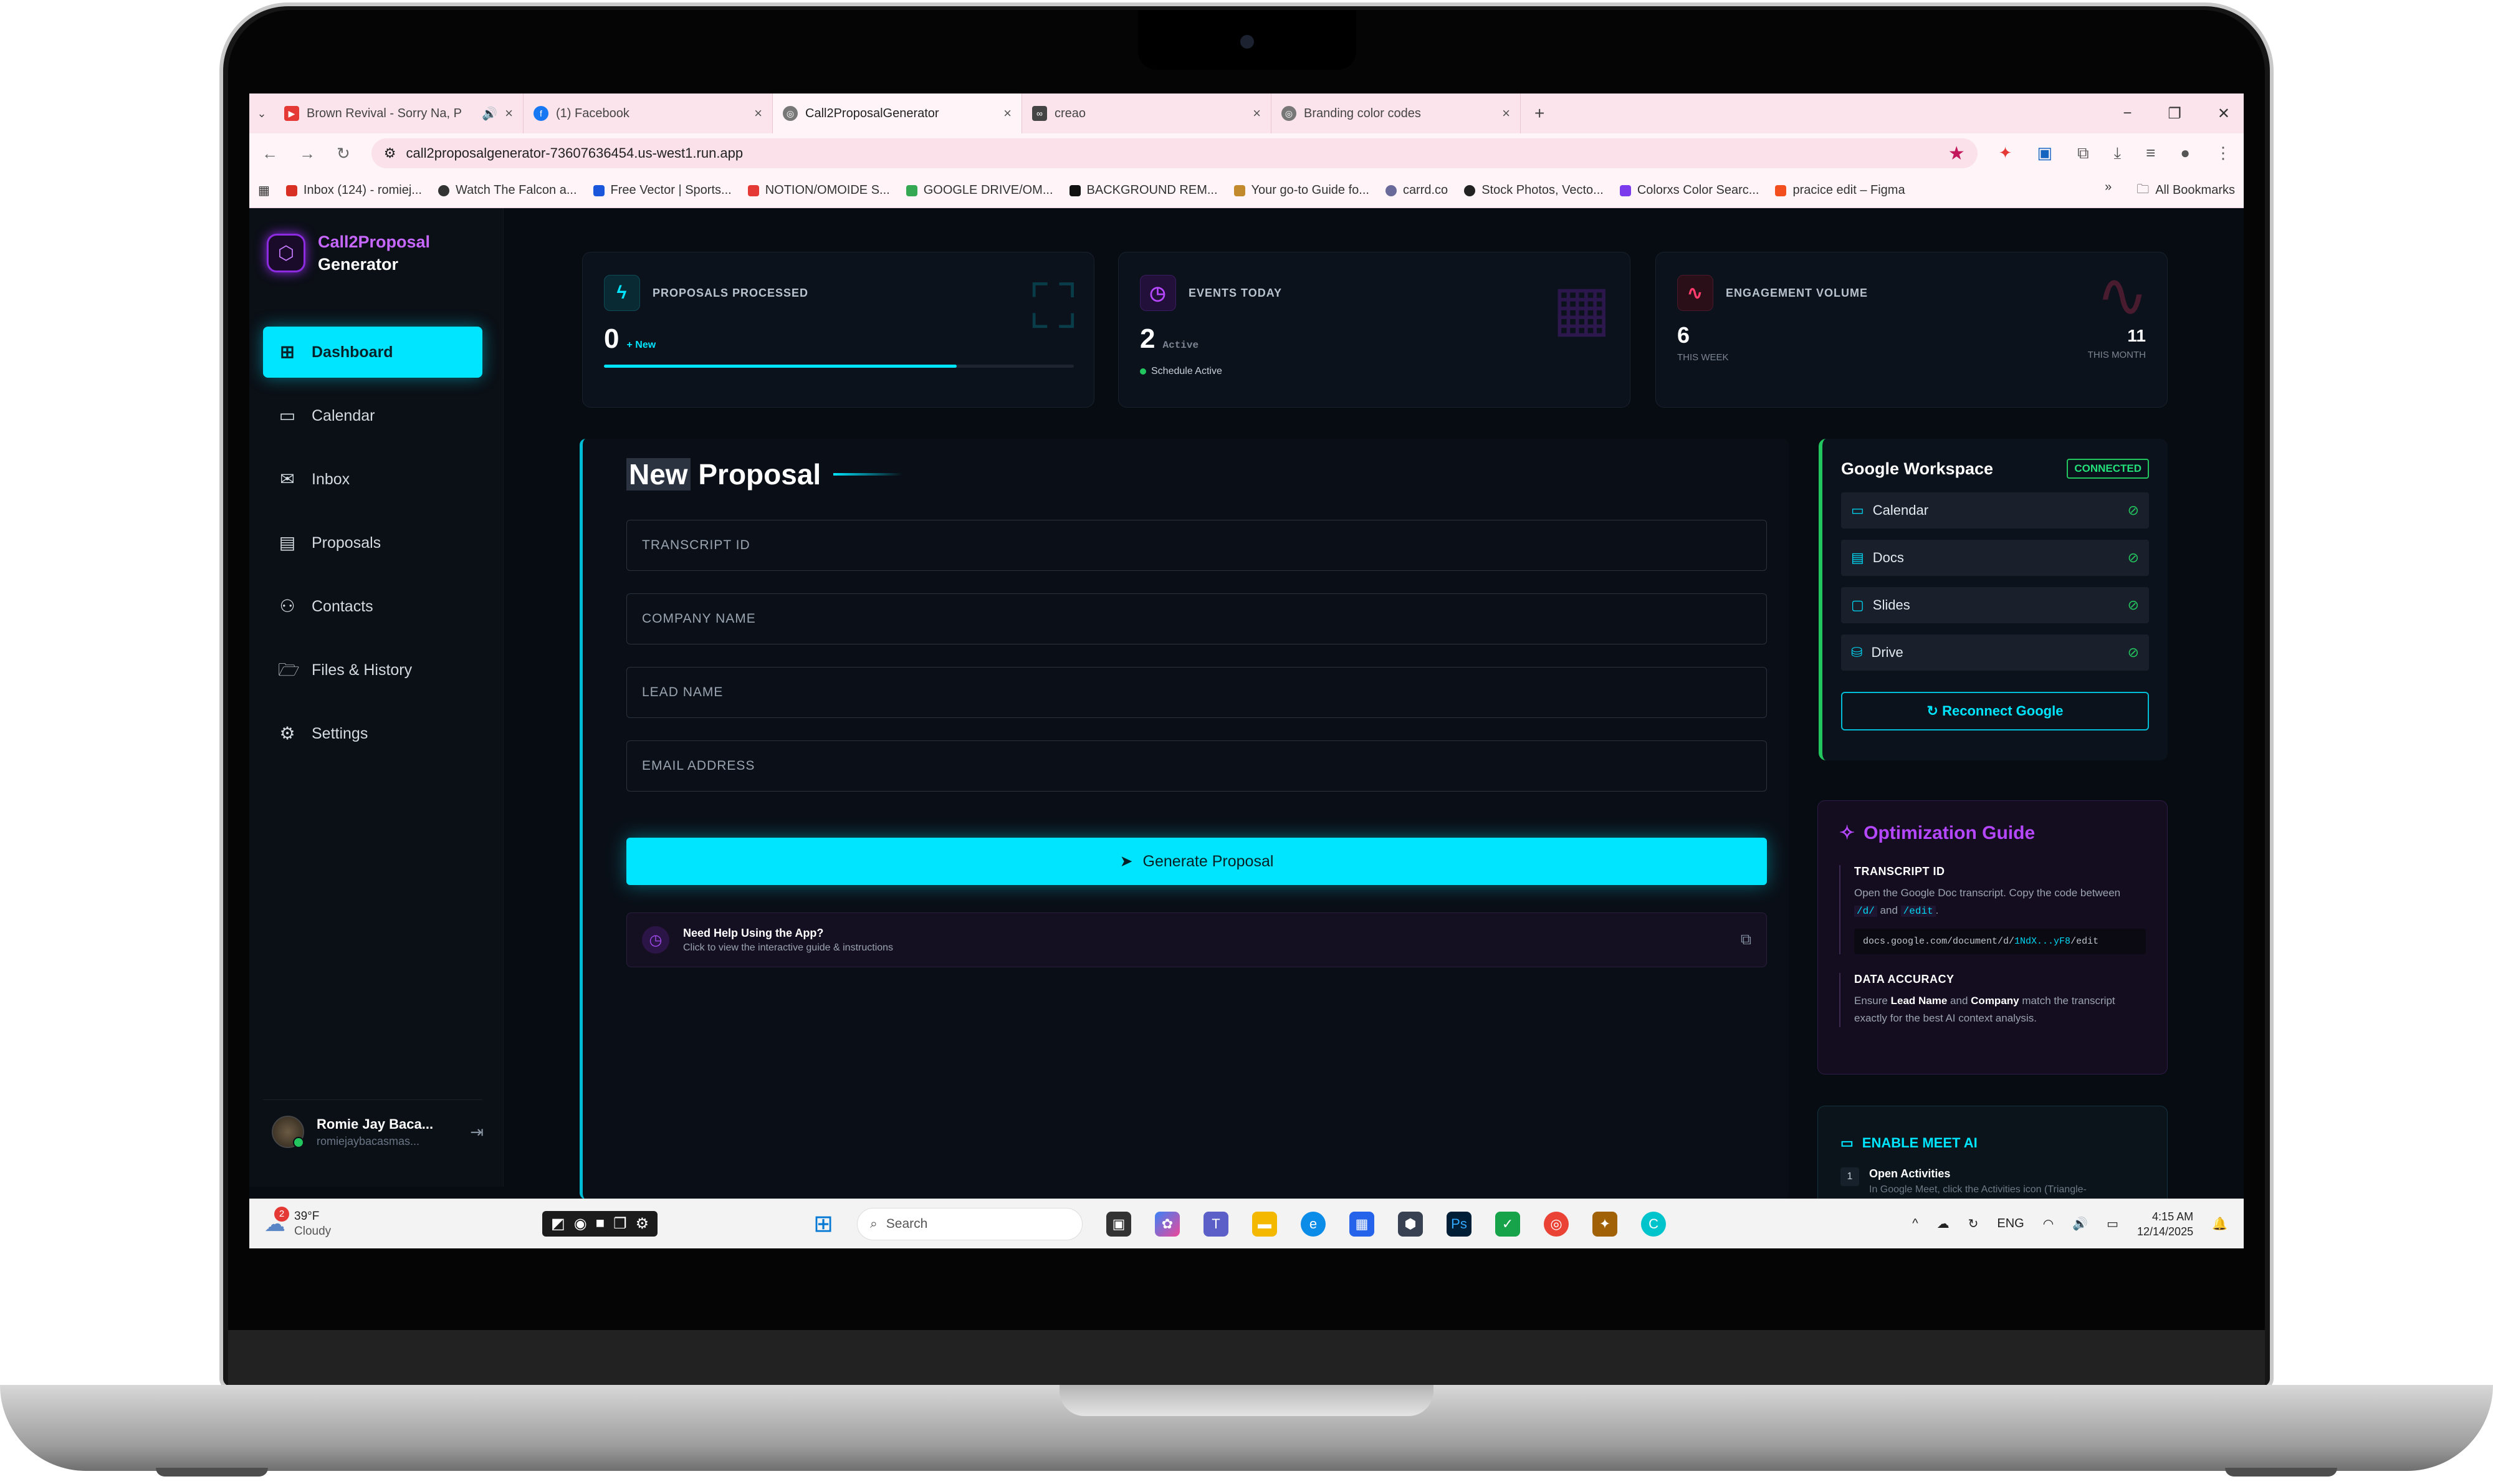 The image size is (2493, 1484). I want to click on volume-icon: 🔊, so click(2080, 1224).